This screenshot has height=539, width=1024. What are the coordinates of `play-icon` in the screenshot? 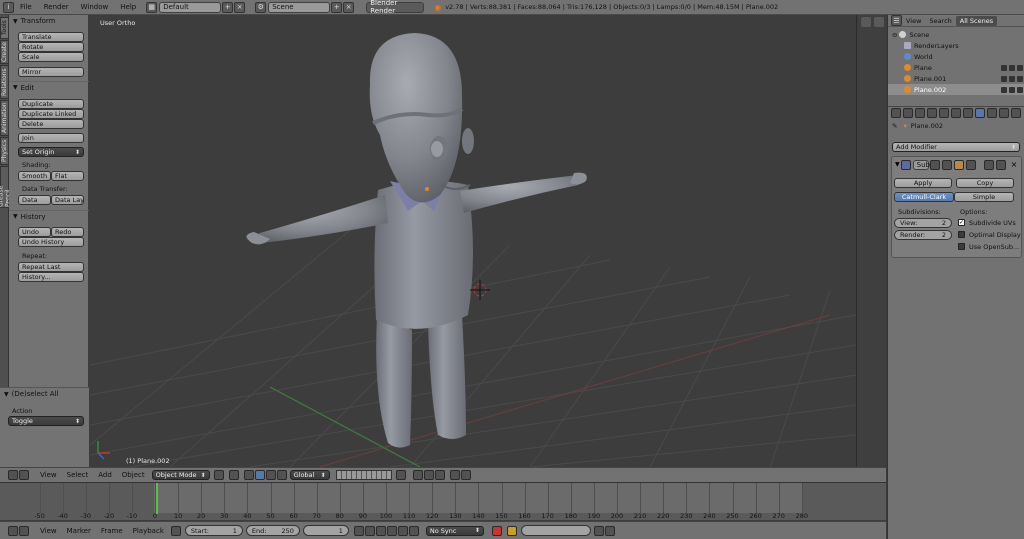 It's located at (391, 530).